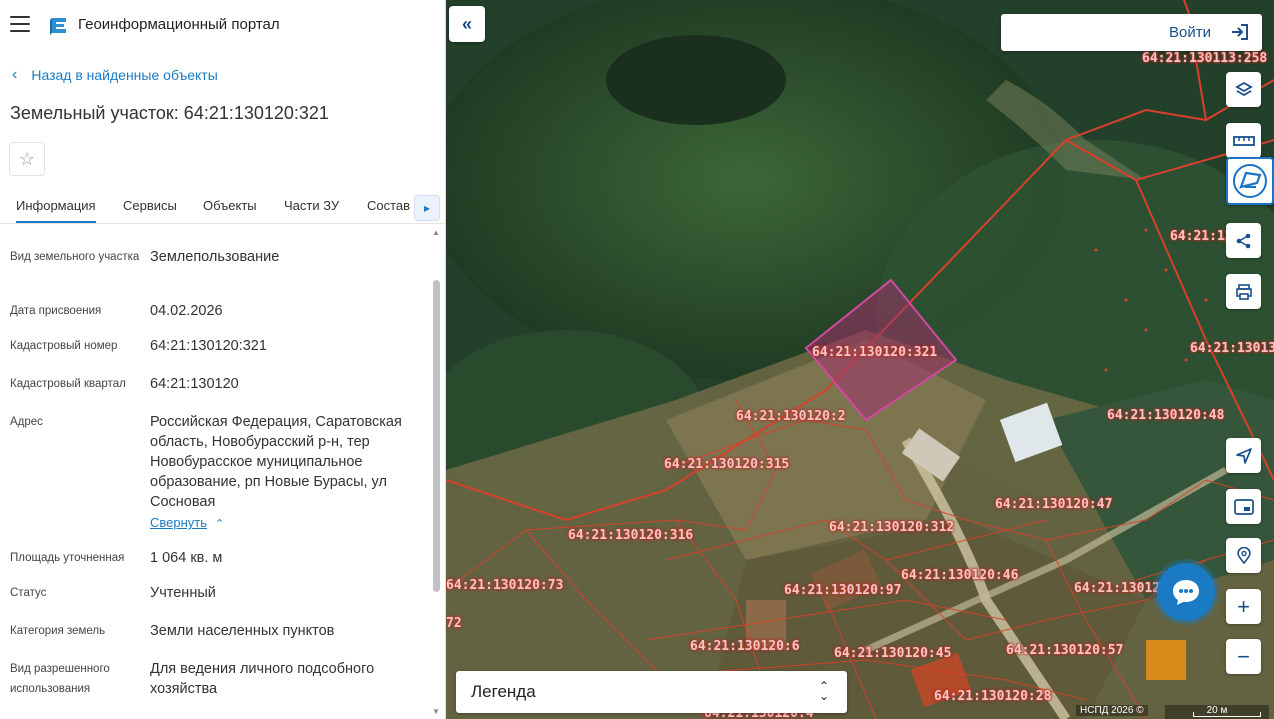 The width and height of the screenshot is (1274, 719). What do you see at coordinates (503, 691) in the screenshot?
I see `legend-label: Легенда` at bounding box center [503, 691].